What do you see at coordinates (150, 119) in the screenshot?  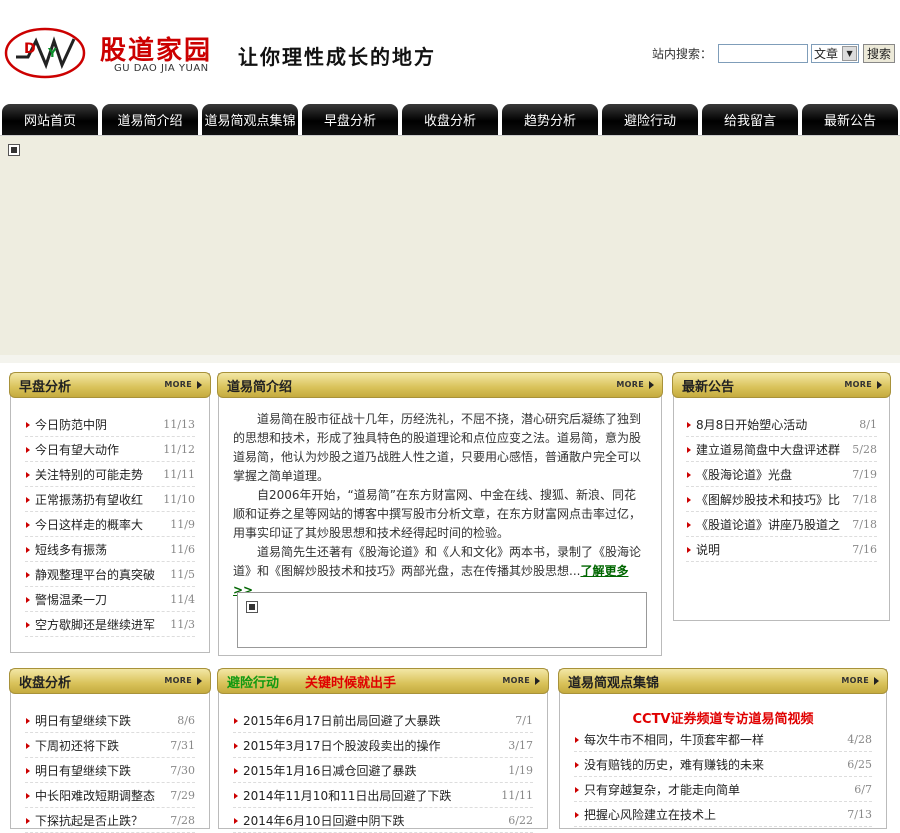 I see `nav-intro: 道易简介绍` at bounding box center [150, 119].